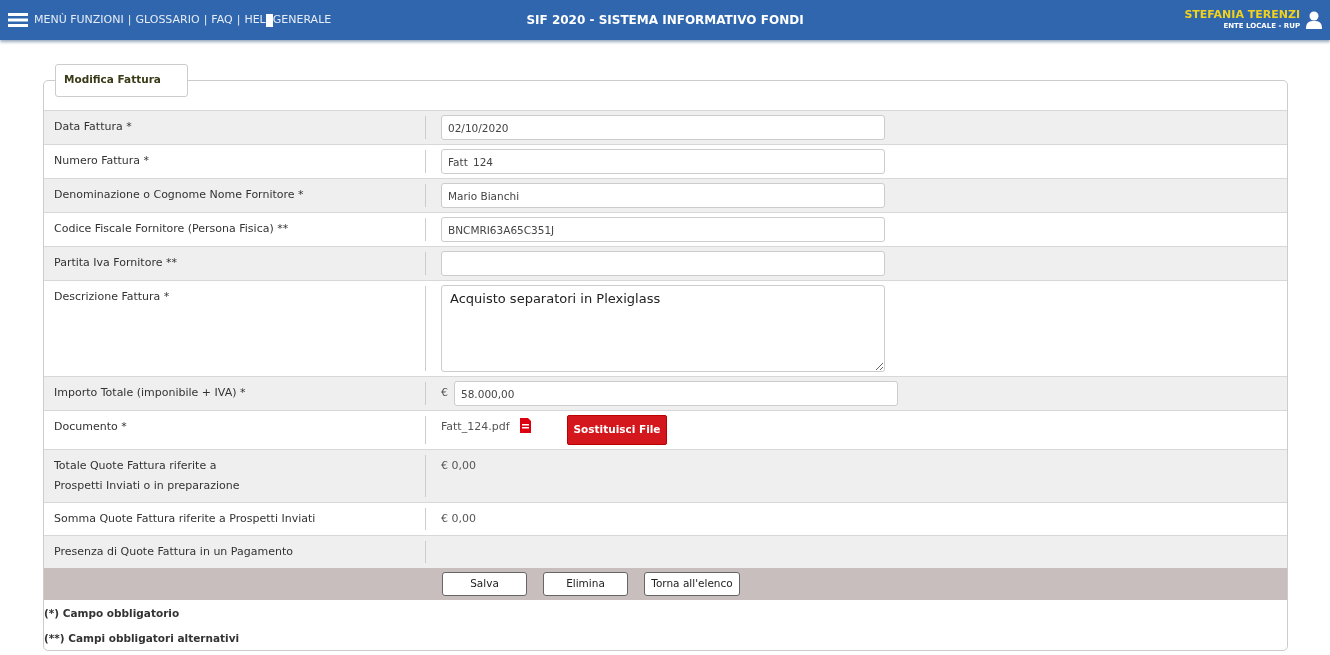 The height and width of the screenshot is (655, 1330). Describe the element at coordinates (79, 20) in the screenshot. I see `nav-link-item: MENÙ FUNZIONI` at that location.